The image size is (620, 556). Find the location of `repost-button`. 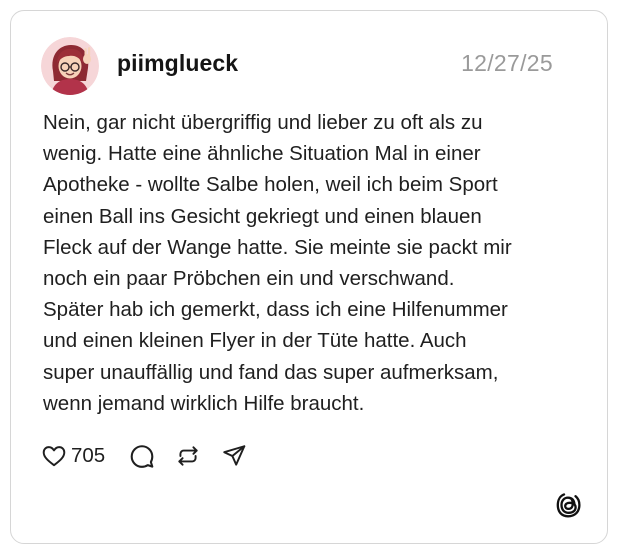

repost-button is located at coordinates (188, 456).